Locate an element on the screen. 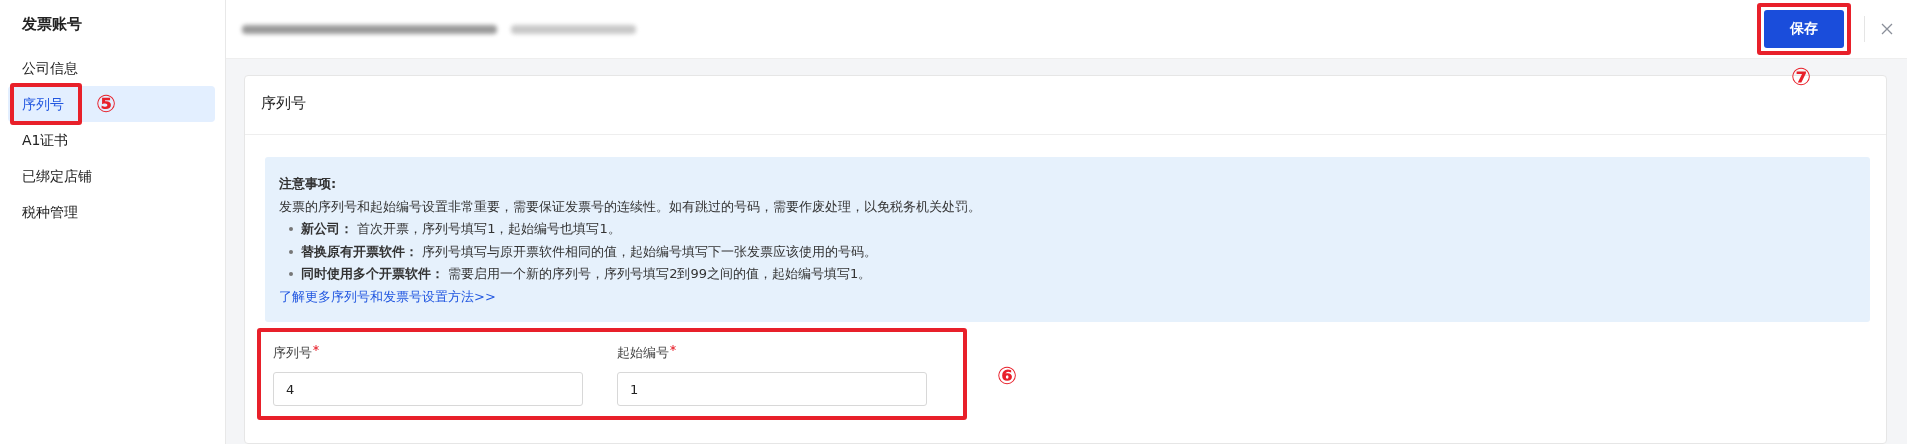 The height and width of the screenshot is (444, 1907). step-number: ⑥ is located at coordinates (1007, 376).